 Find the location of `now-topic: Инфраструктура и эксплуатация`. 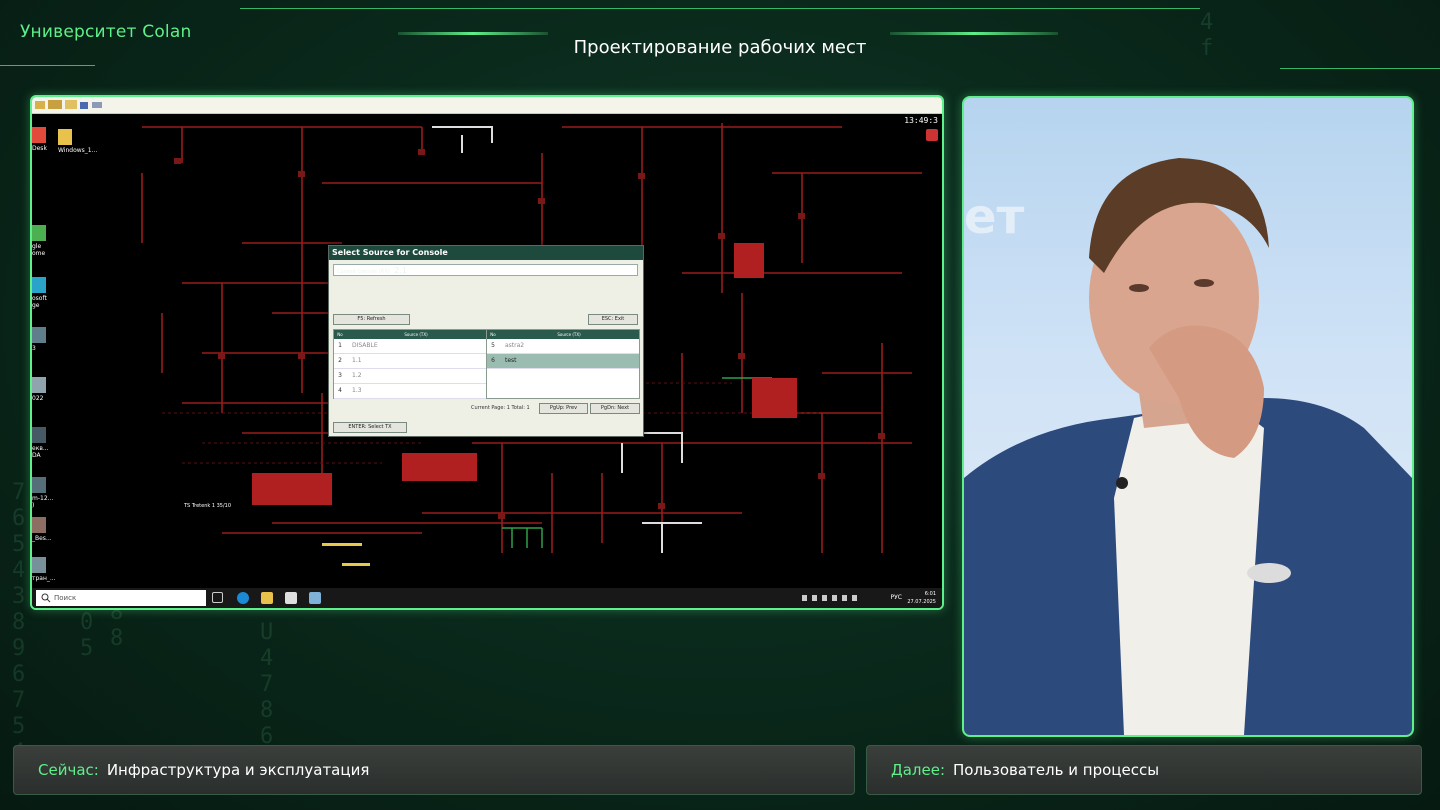

now-topic: Инфраструктура и эксплуатация is located at coordinates (238, 770).